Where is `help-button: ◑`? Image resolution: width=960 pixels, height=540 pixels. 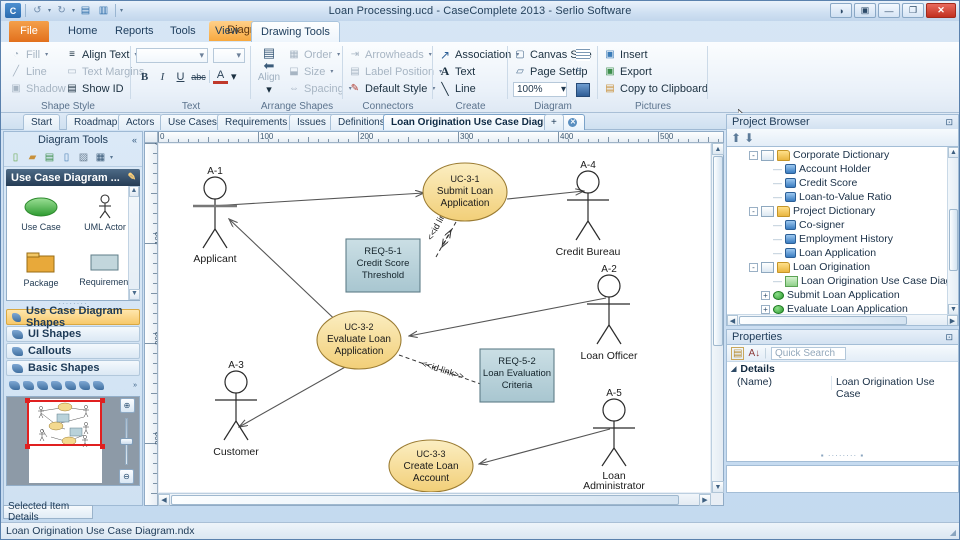 help-button: ◑ is located at coordinates (841, 10).